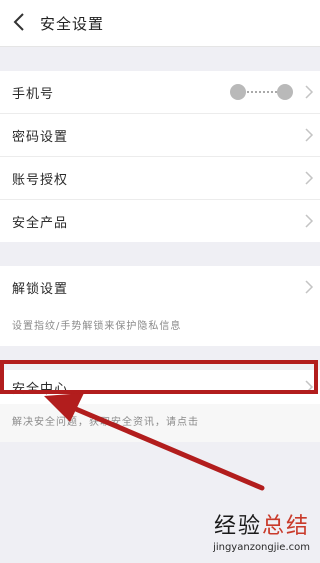 This screenshot has width=320, height=563. What do you see at coordinates (160, 423) in the screenshot?
I see `security-center-hint: 解决安全问题，获取安全资讯，请点击` at bounding box center [160, 423].